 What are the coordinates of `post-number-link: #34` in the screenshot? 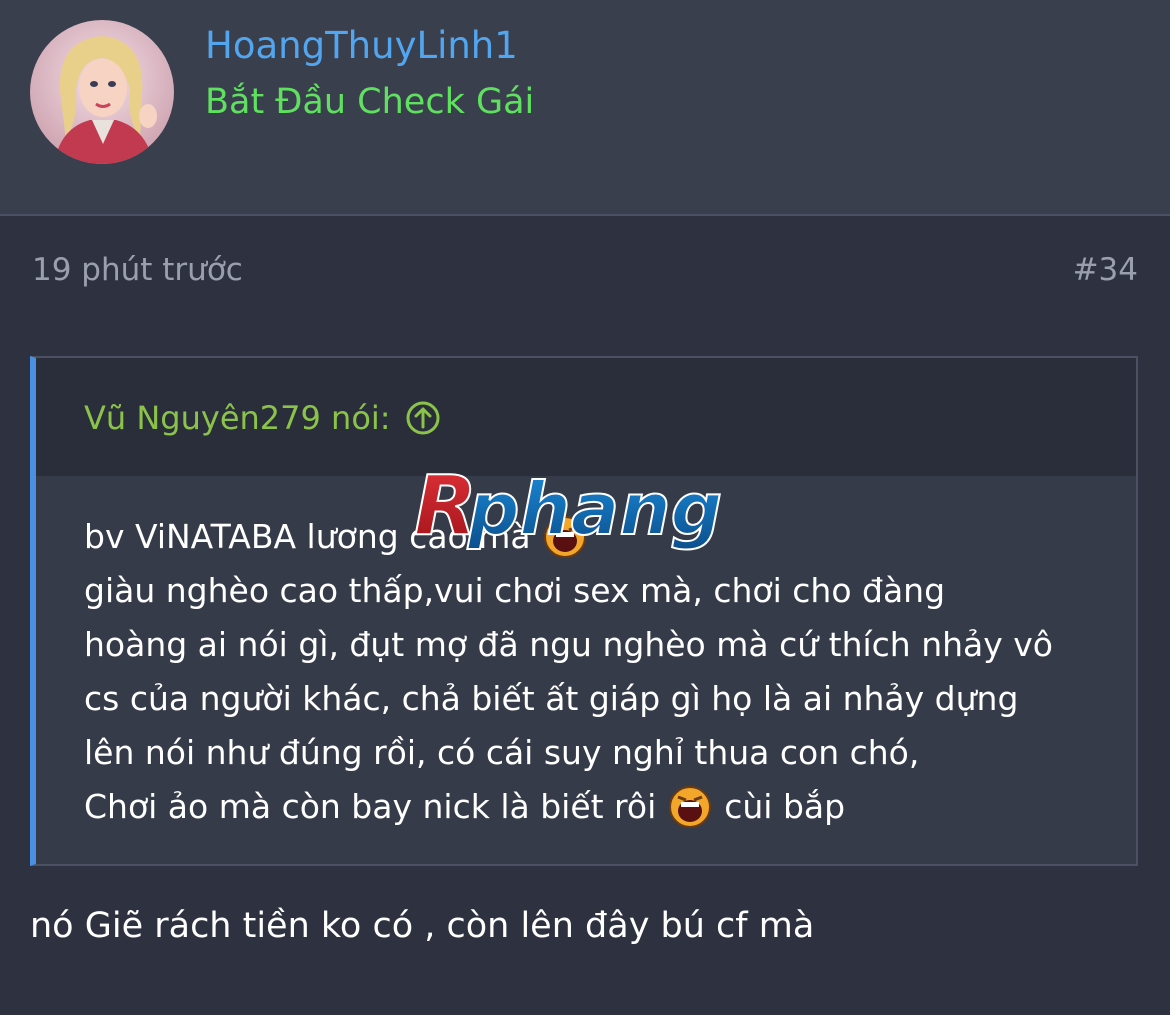 It's located at (1105, 270).